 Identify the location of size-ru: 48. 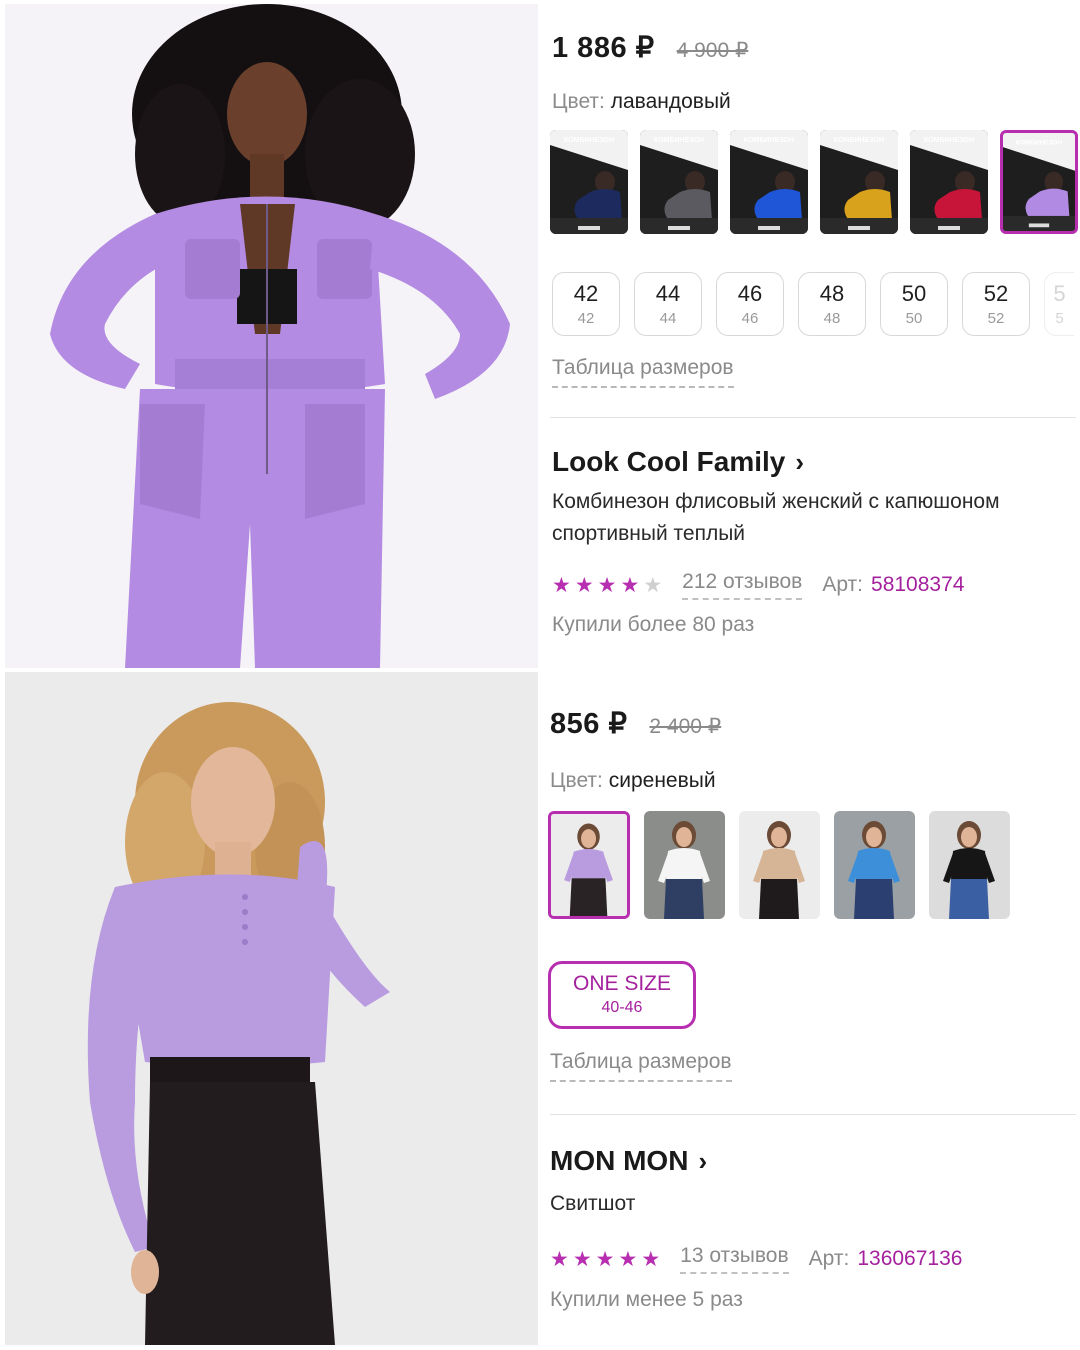
(832, 293).